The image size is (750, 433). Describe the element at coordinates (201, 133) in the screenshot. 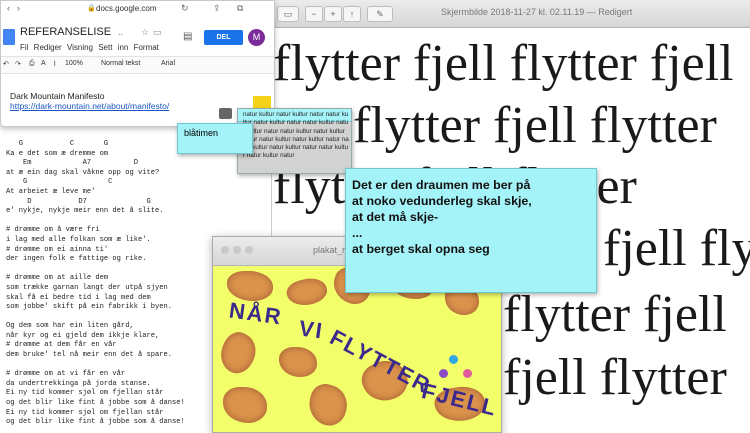

I see `sticky-note-text: blåtimen` at that location.